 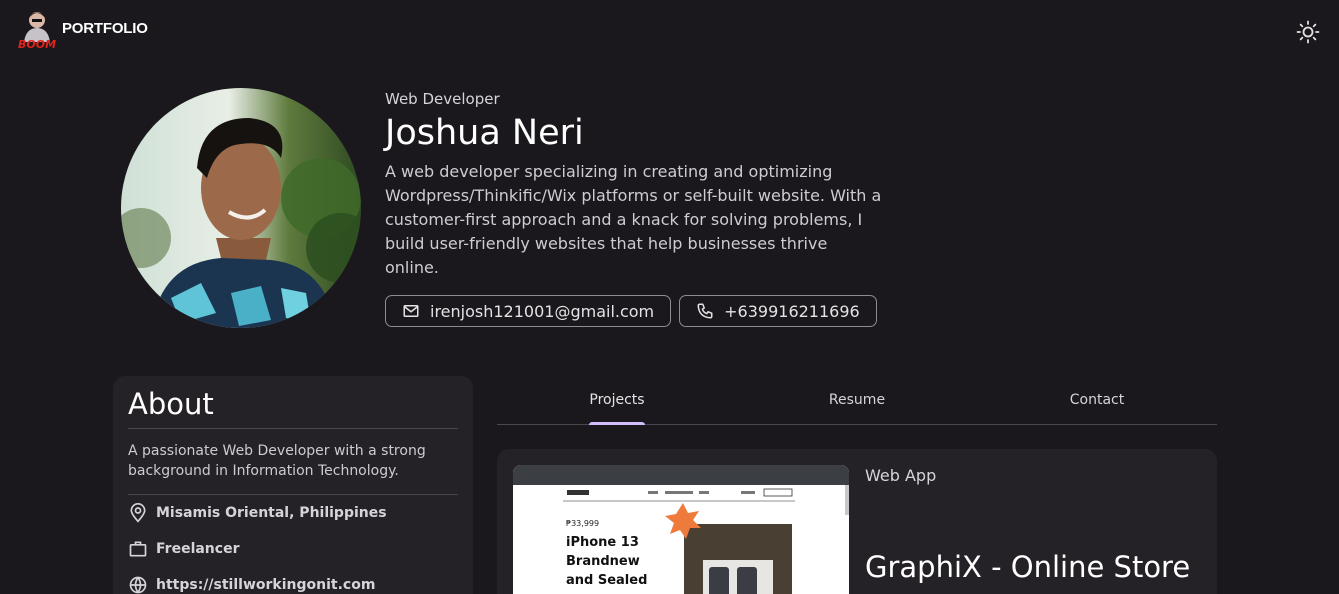 What do you see at coordinates (705, 311) in the screenshot?
I see `phone-icon` at bounding box center [705, 311].